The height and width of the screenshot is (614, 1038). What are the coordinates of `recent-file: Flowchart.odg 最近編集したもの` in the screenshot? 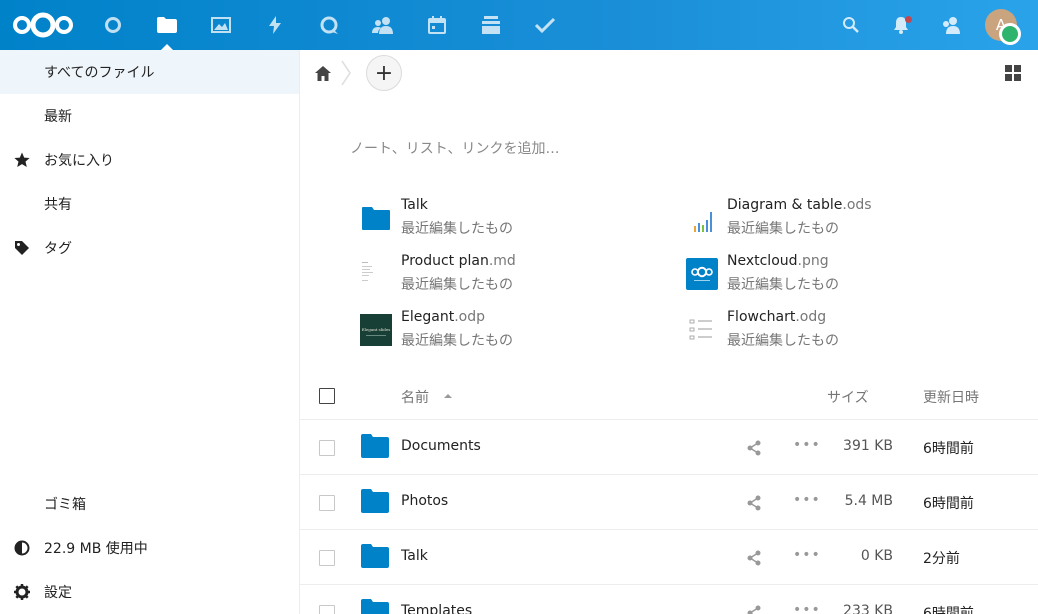 It's located at (846, 329).